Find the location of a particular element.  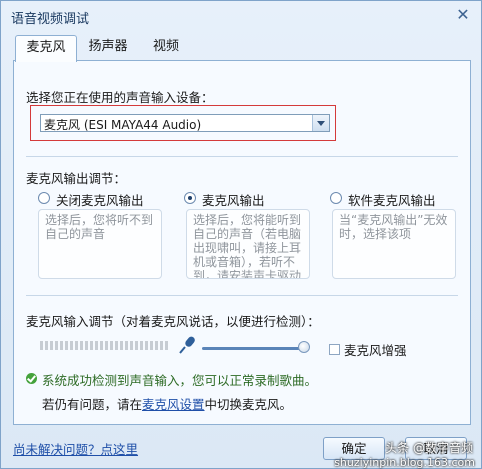

tab-microphone: 麦克风 is located at coordinates (46, 48).